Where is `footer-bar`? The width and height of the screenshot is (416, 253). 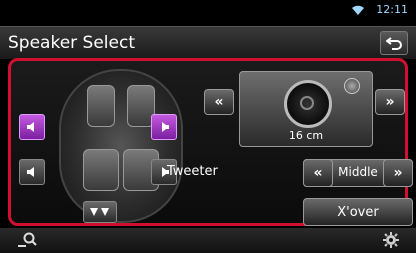
footer-bar is located at coordinates (208, 240).